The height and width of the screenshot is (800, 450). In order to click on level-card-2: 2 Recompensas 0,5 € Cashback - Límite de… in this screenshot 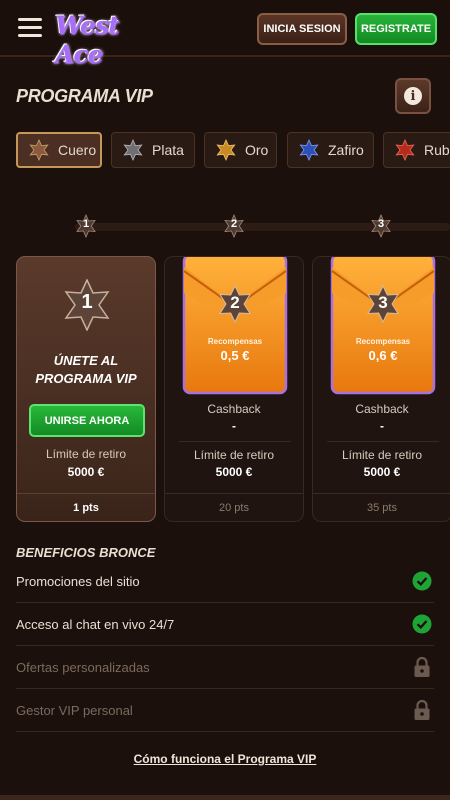, I will do `click(234, 389)`.